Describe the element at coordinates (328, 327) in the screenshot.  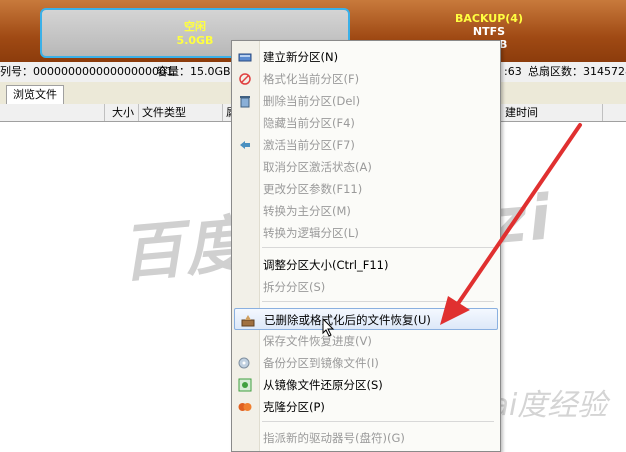
I see `mouse-cursor-icon` at that location.